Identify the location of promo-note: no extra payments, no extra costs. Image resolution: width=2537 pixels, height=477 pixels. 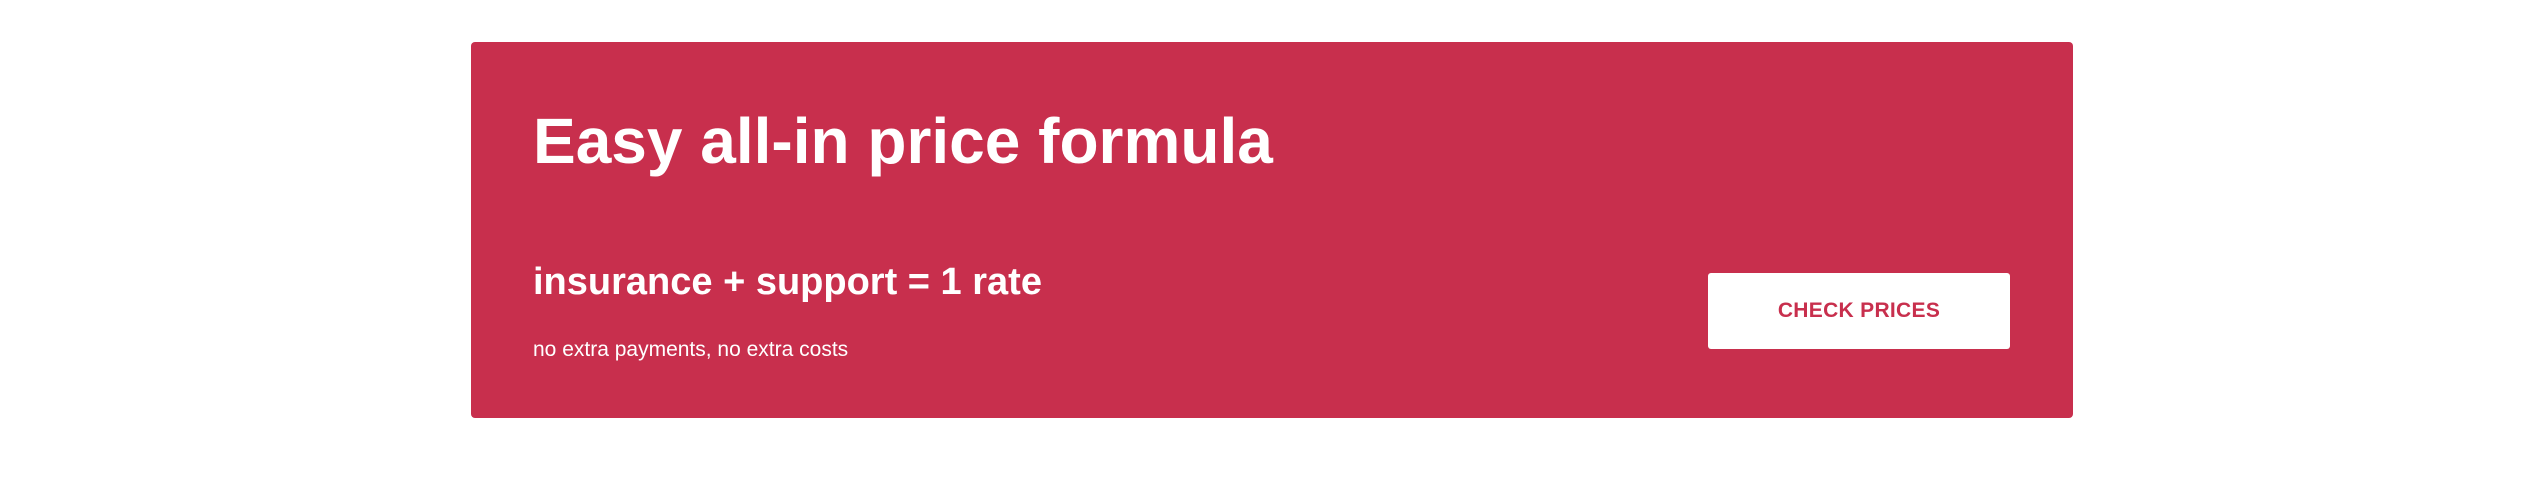
(691, 349).